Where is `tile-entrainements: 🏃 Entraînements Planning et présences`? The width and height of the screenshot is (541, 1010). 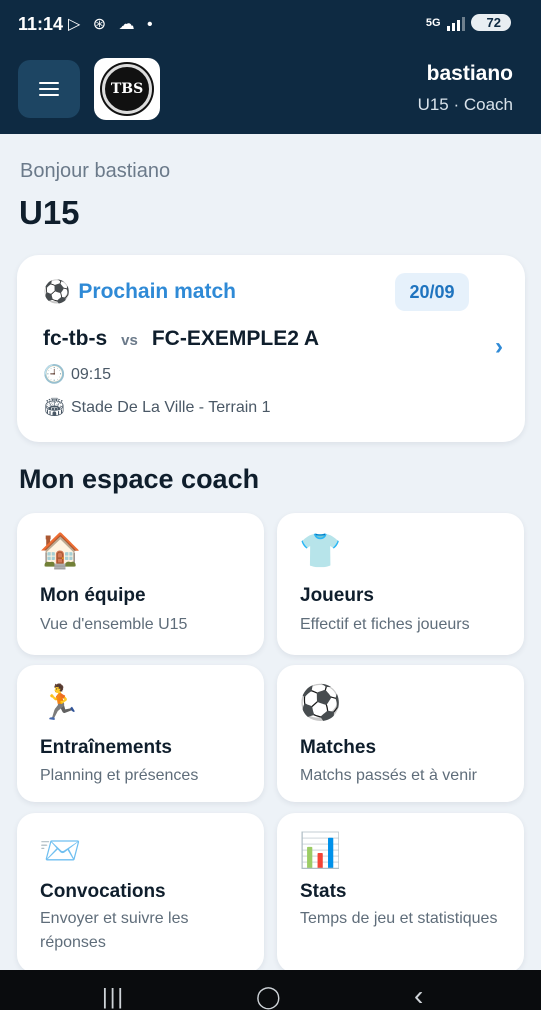 tile-entrainements: 🏃 Entraînements Planning et présences is located at coordinates (140, 733).